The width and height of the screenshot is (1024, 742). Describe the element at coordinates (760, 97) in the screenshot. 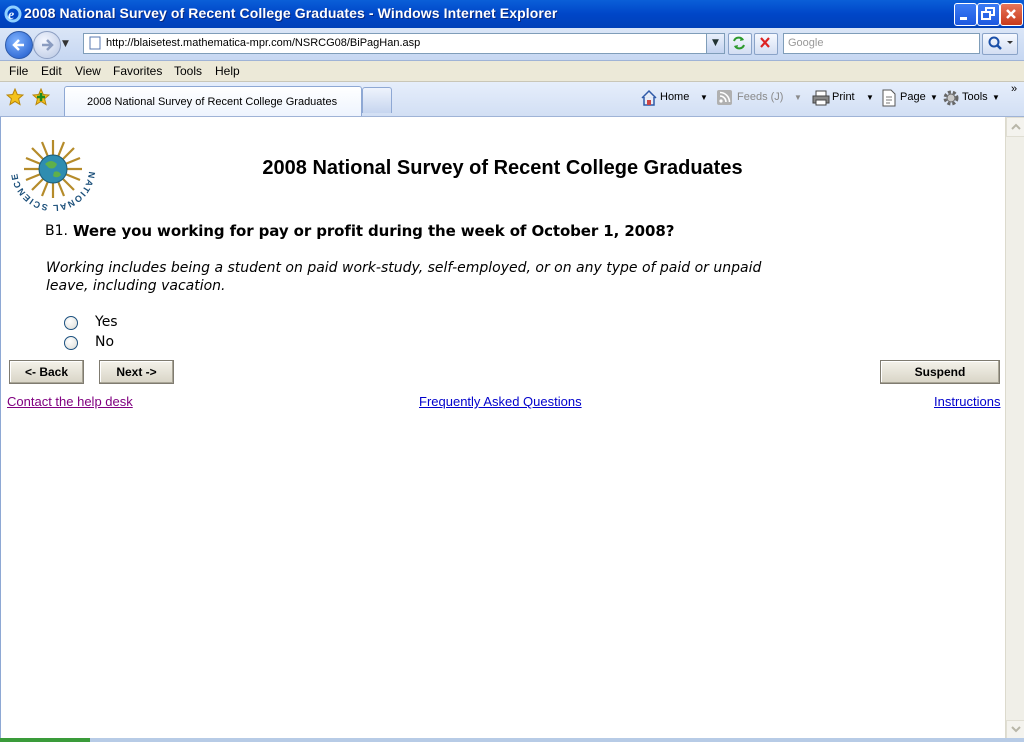

I see `feeds-button: Feeds (J)` at that location.